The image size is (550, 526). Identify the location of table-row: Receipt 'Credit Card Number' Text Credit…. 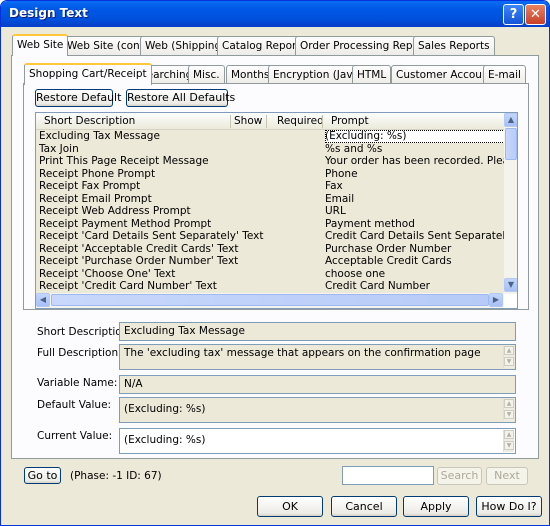
(270, 286).